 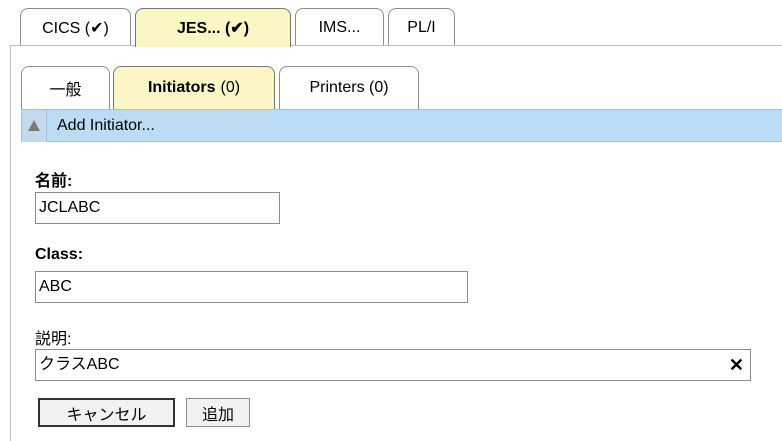 I want to click on cancel-button: キャンセル, so click(x=106, y=412).